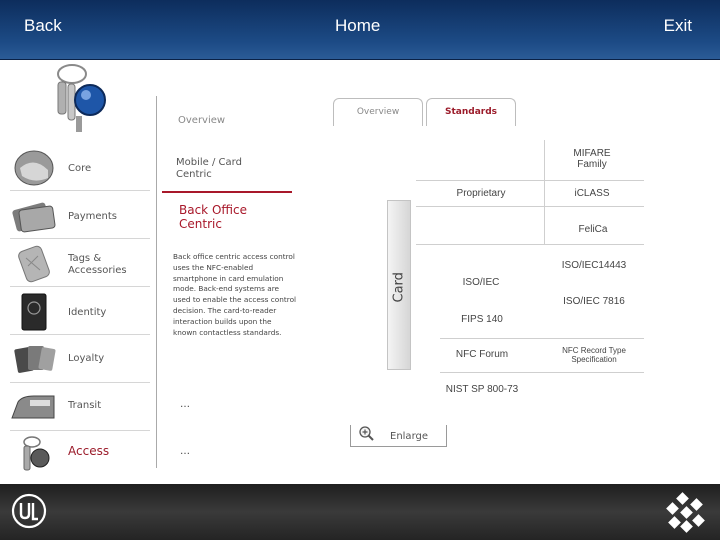 The height and width of the screenshot is (540, 720). What do you see at coordinates (29, 511) in the screenshot?
I see `ul-logo-icon` at bounding box center [29, 511].